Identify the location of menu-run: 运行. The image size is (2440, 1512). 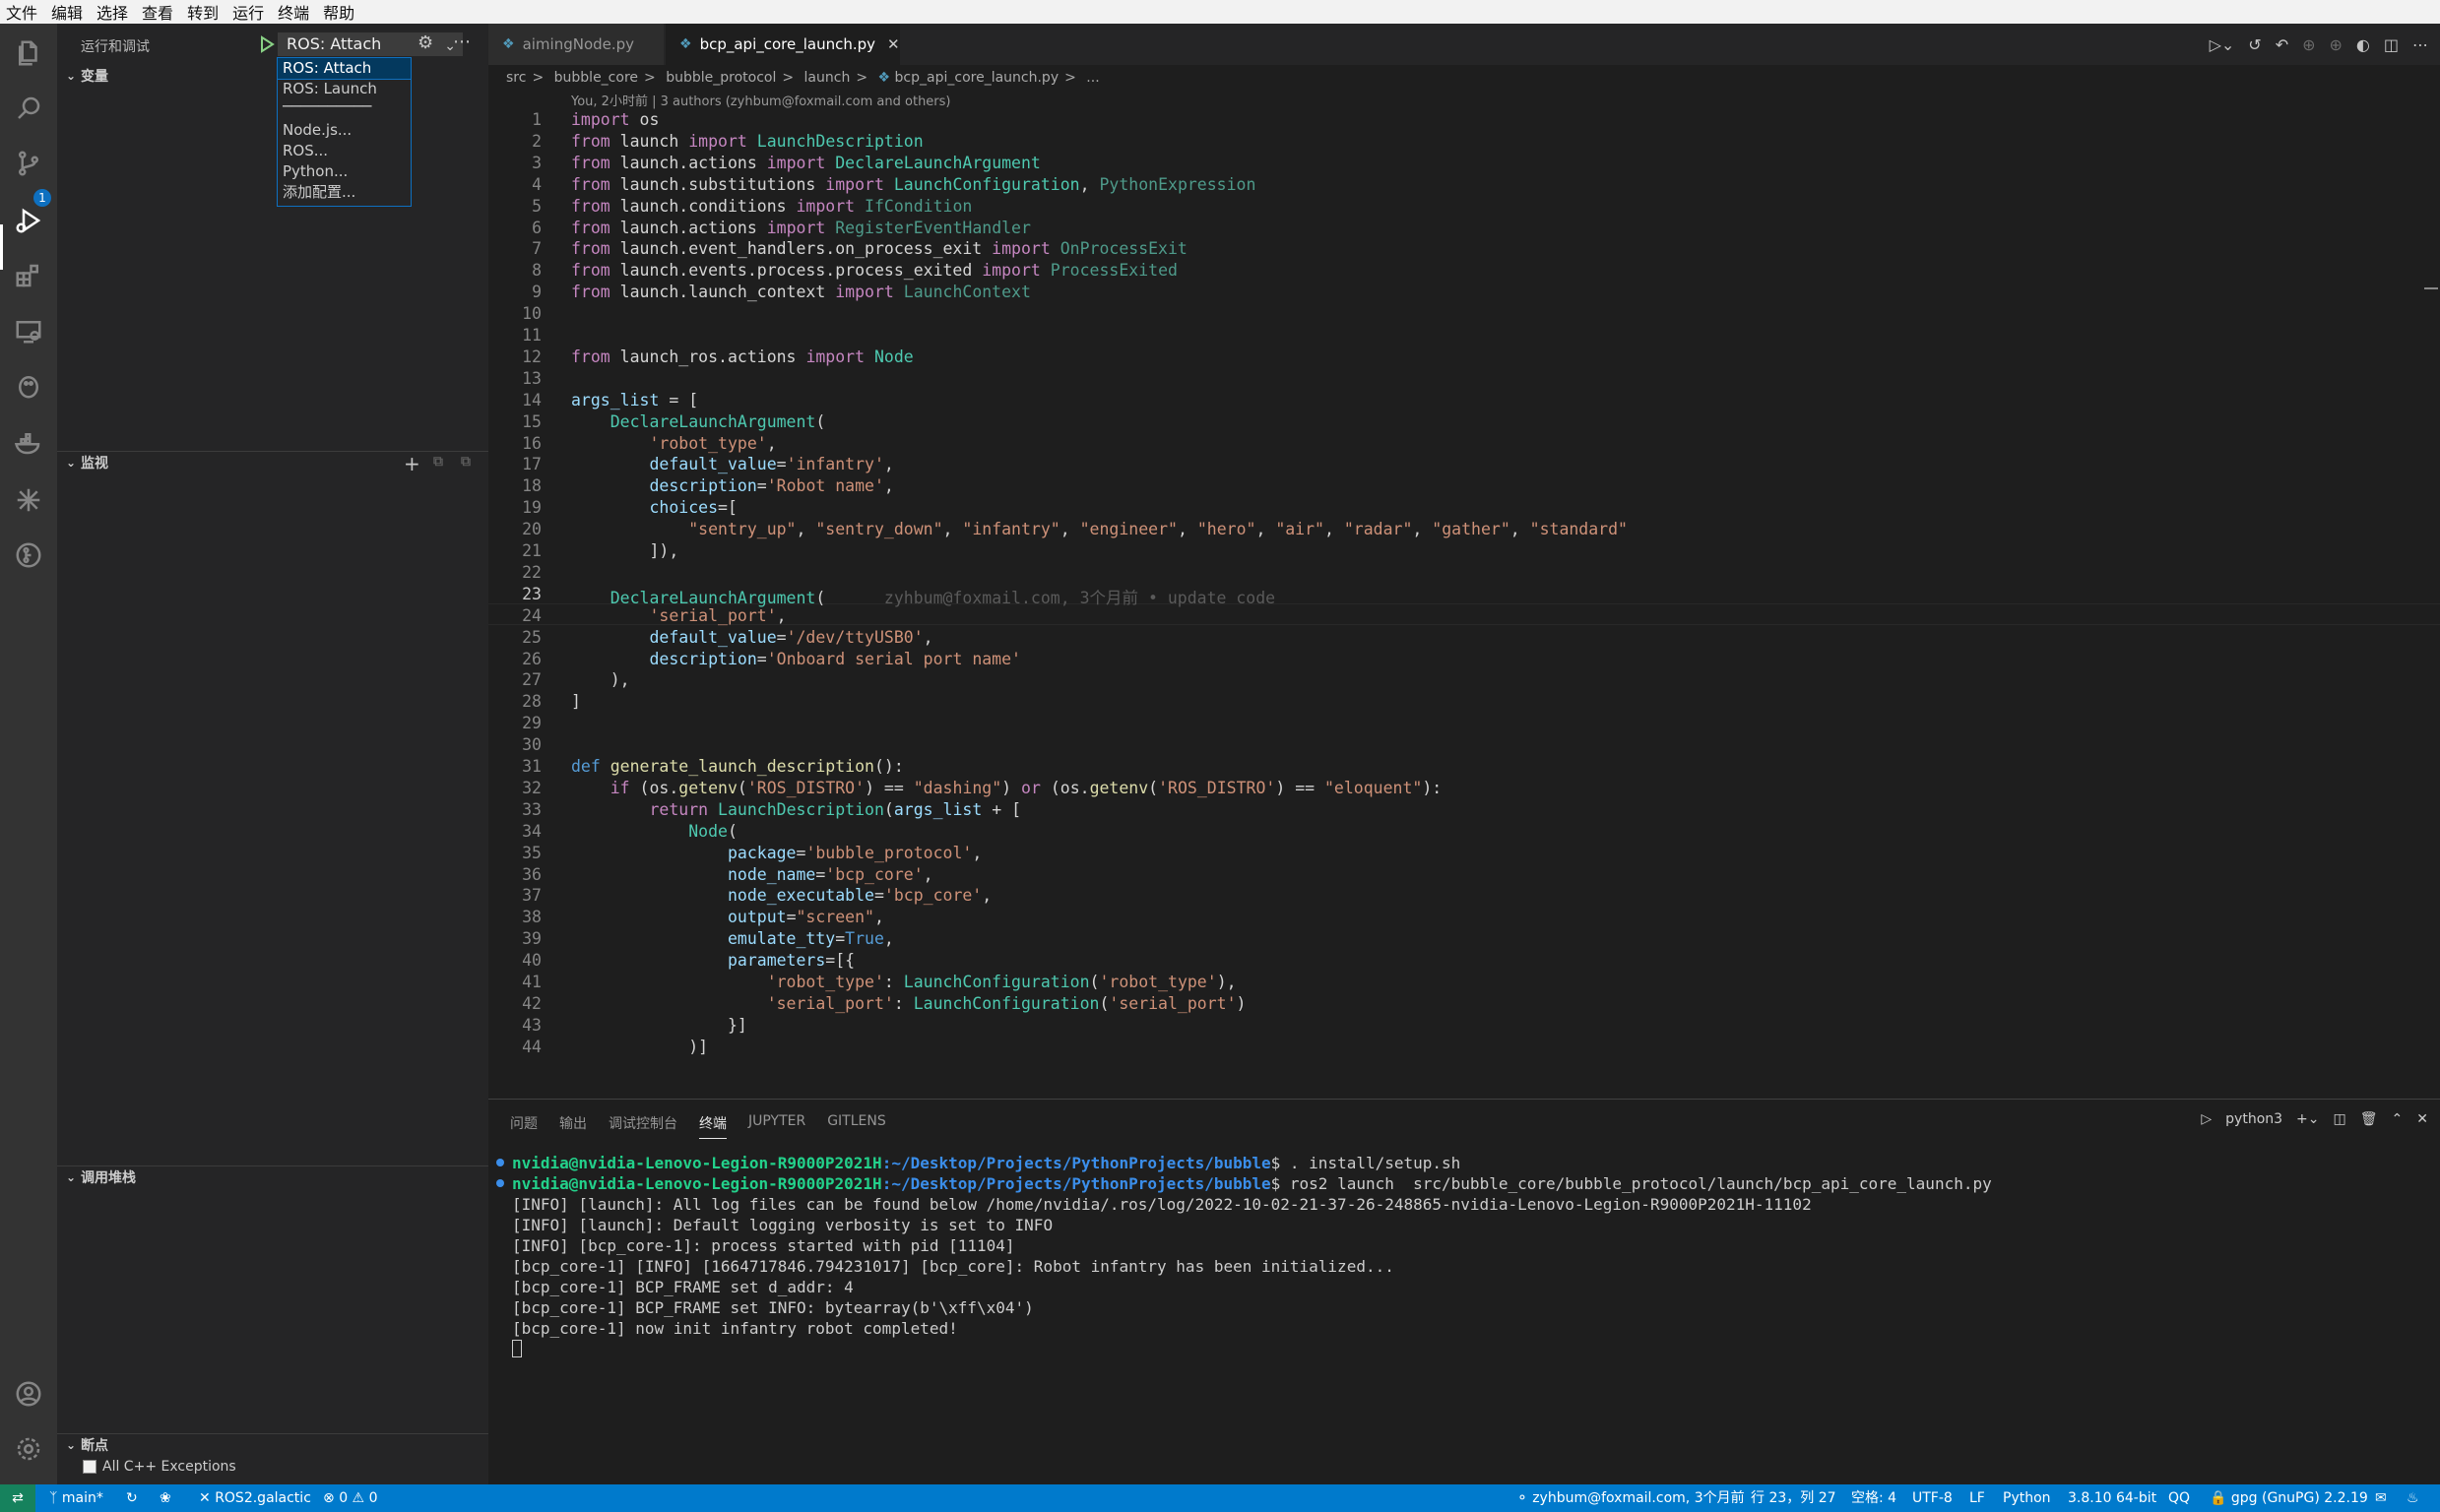
(248, 12).